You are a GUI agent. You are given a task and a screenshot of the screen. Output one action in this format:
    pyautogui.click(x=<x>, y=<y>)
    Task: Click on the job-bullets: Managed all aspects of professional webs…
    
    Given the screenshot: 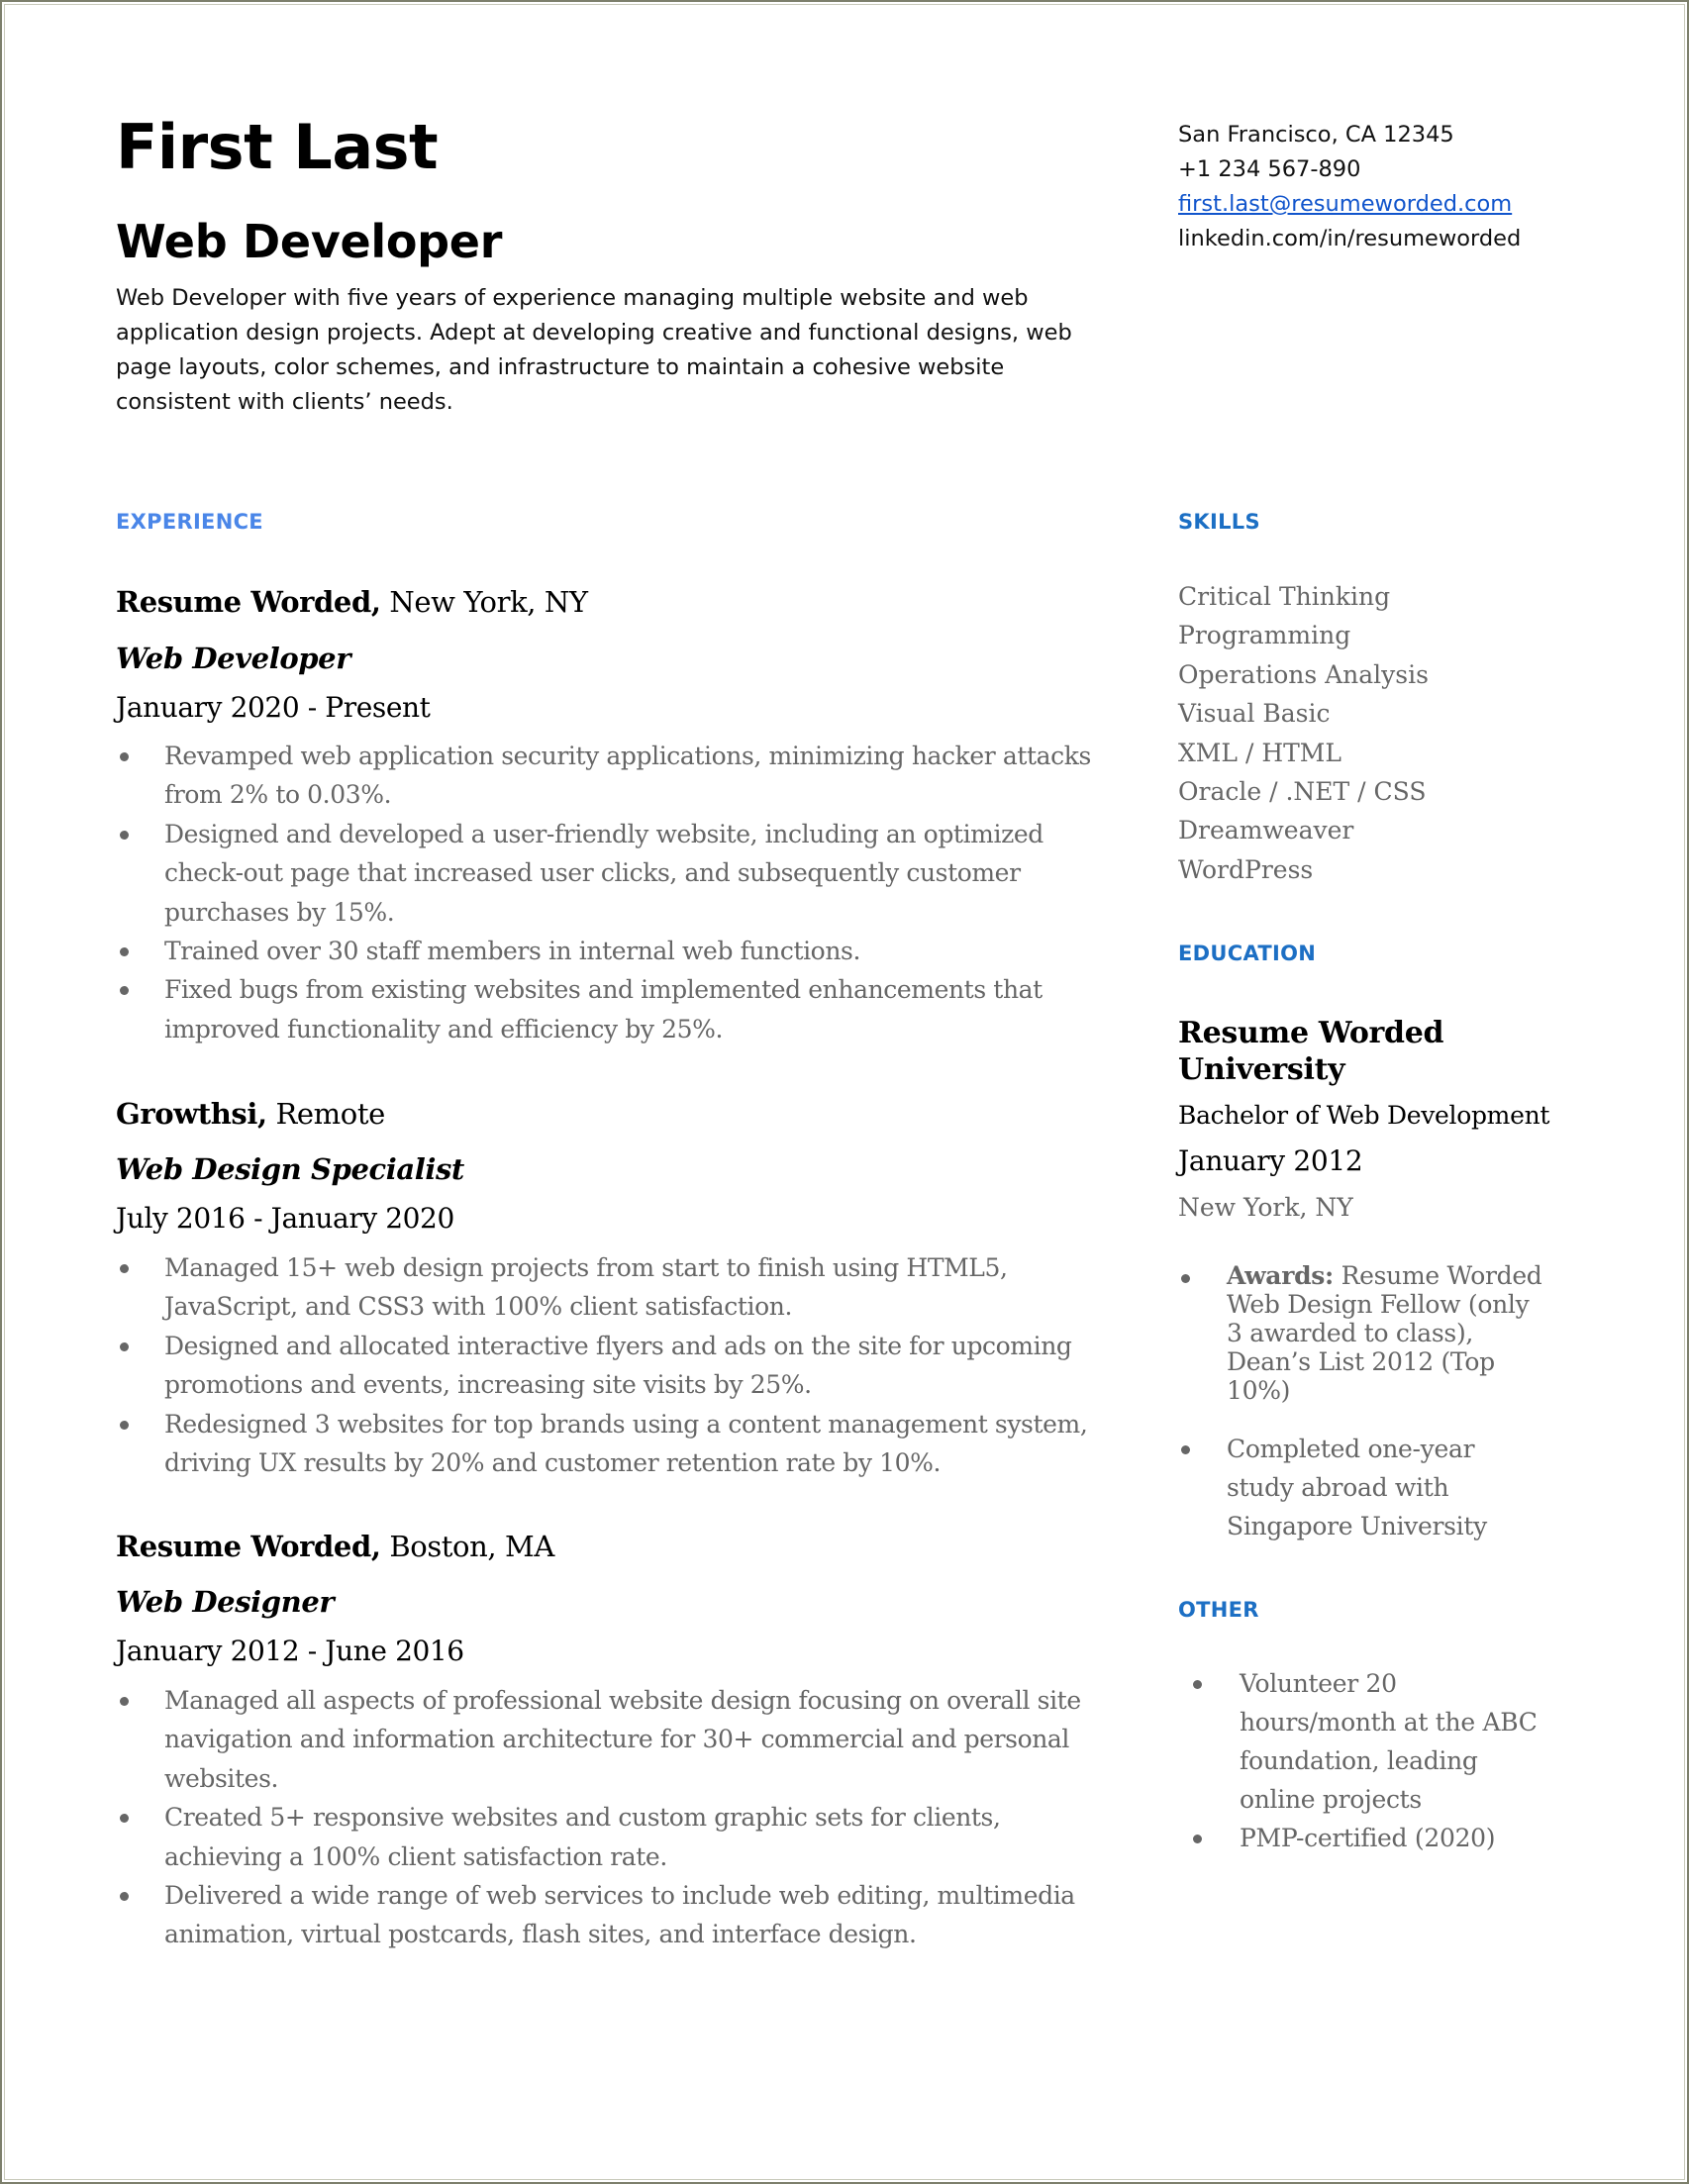 What is the action you would take?
    pyautogui.click(x=621, y=1817)
    